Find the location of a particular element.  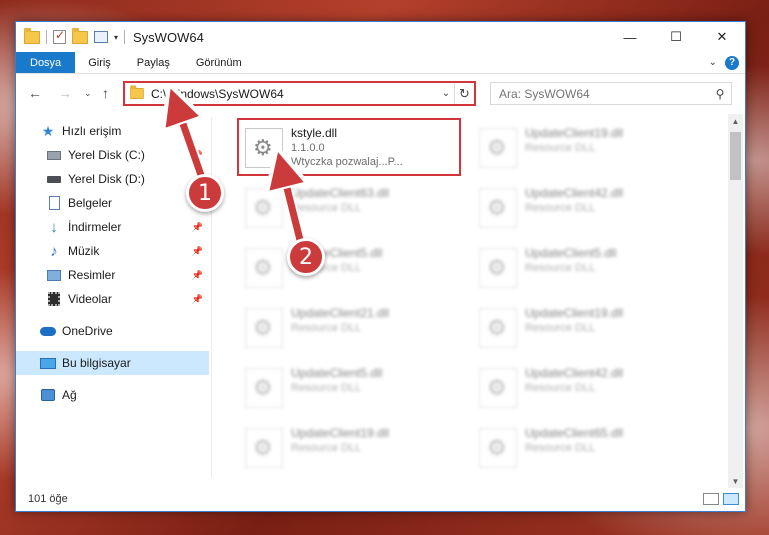

sidebar-item-label: İndirmeler is located at coordinates (95, 227).